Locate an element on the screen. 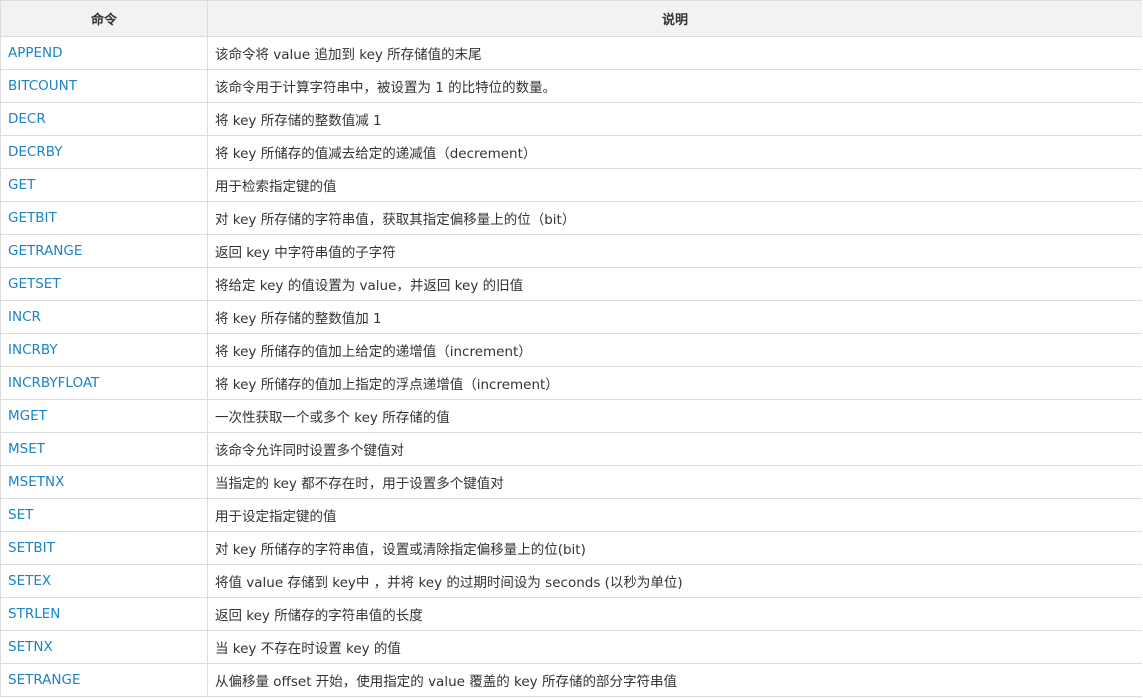 Image resolution: width=1143 pixels, height=698 pixels. command-cell: SETNX is located at coordinates (104, 647).